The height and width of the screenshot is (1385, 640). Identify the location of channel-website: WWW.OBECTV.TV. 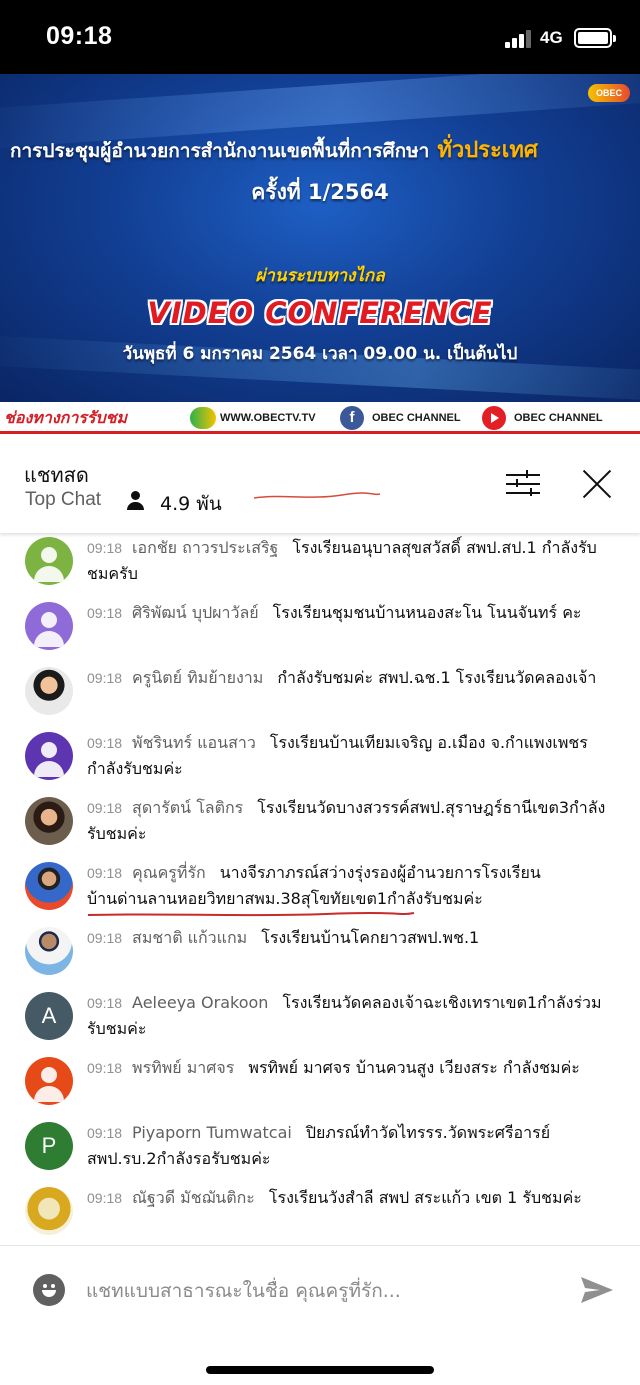
(253, 418).